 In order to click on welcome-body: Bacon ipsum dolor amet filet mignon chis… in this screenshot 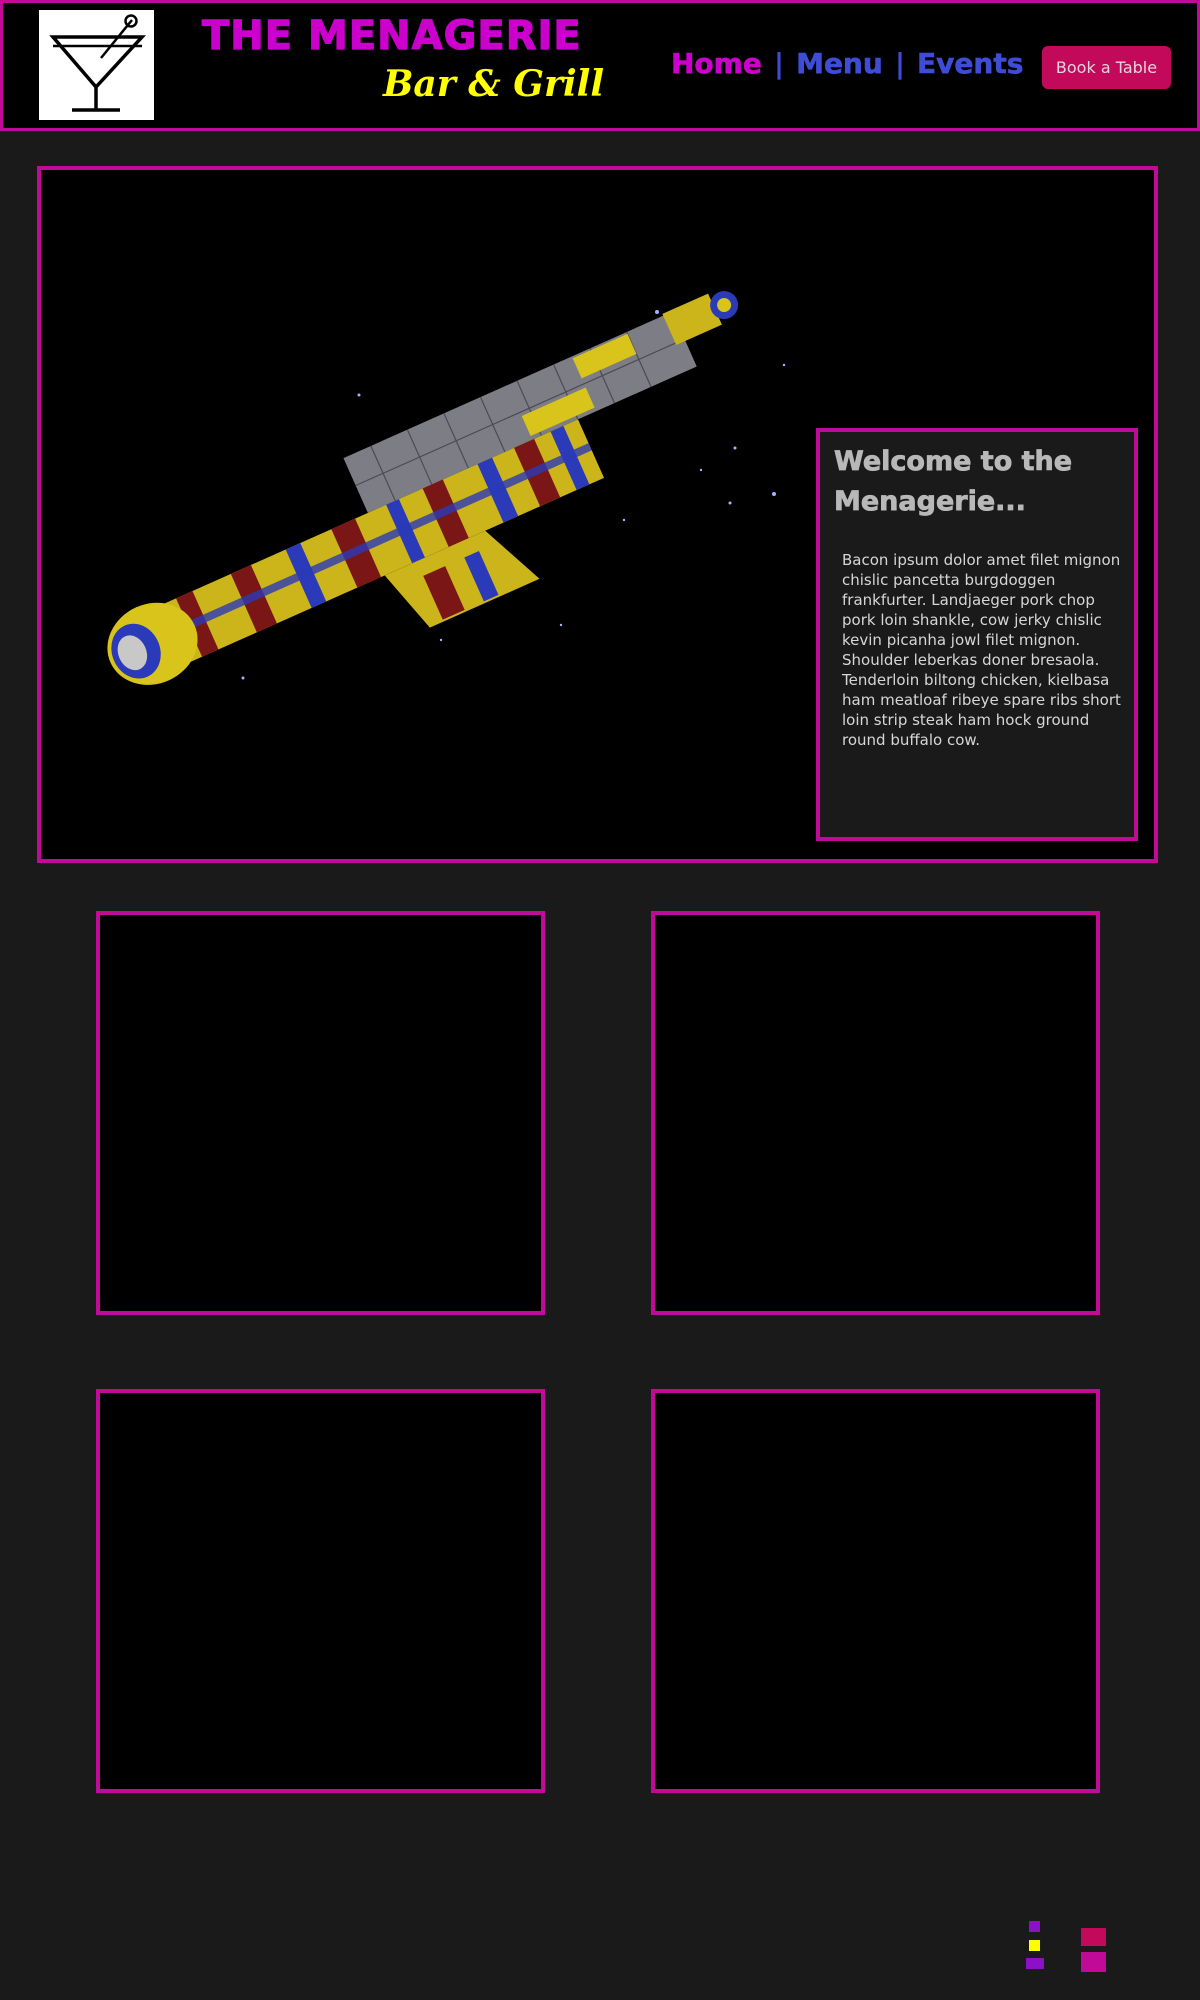, I will do `click(981, 650)`.